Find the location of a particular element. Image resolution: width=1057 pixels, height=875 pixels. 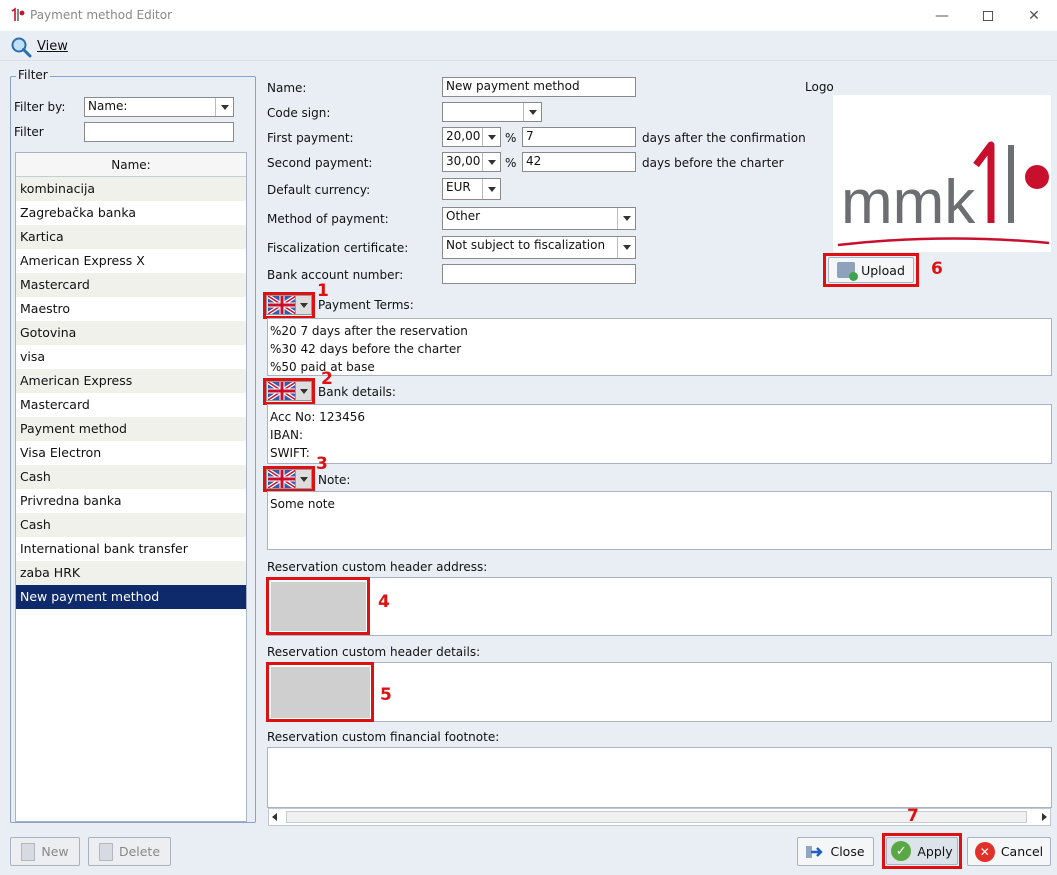

apply-button: ✓ Apply is located at coordinates (922, 851).